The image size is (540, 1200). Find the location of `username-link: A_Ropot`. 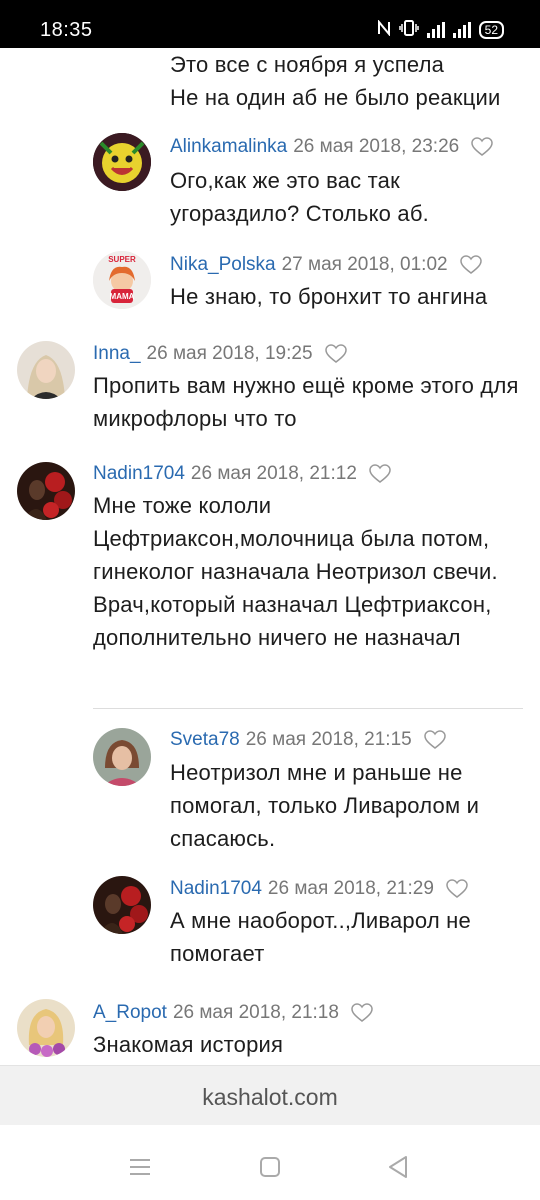

username-link: A_Ropot is located at coordinates (130, 1013).